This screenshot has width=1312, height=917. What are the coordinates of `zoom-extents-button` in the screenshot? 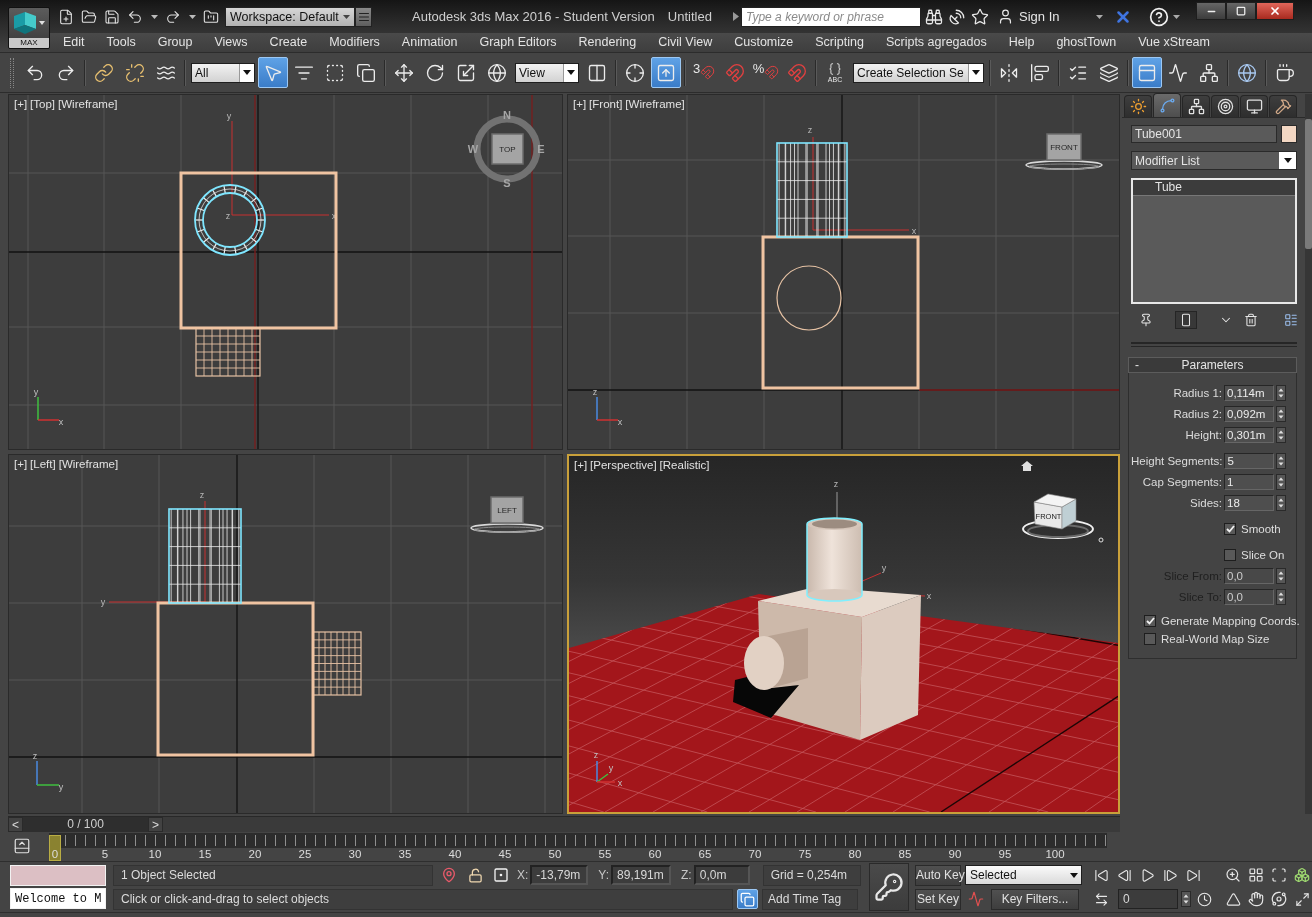 It's located at (1279, 875).